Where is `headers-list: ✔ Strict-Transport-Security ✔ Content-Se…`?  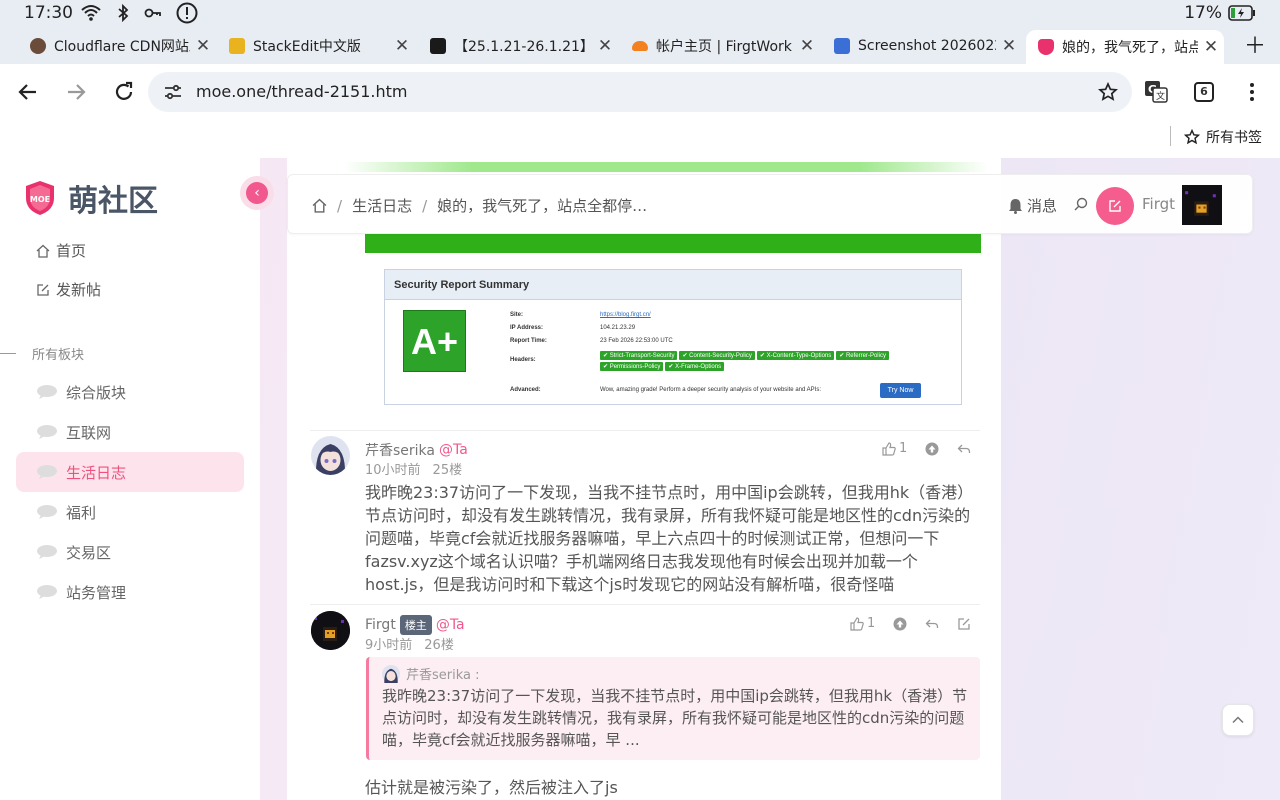 headers-list: ✔ Strict-Transport-Security ✔ Content-Se… is located at coordinates (765, 361).